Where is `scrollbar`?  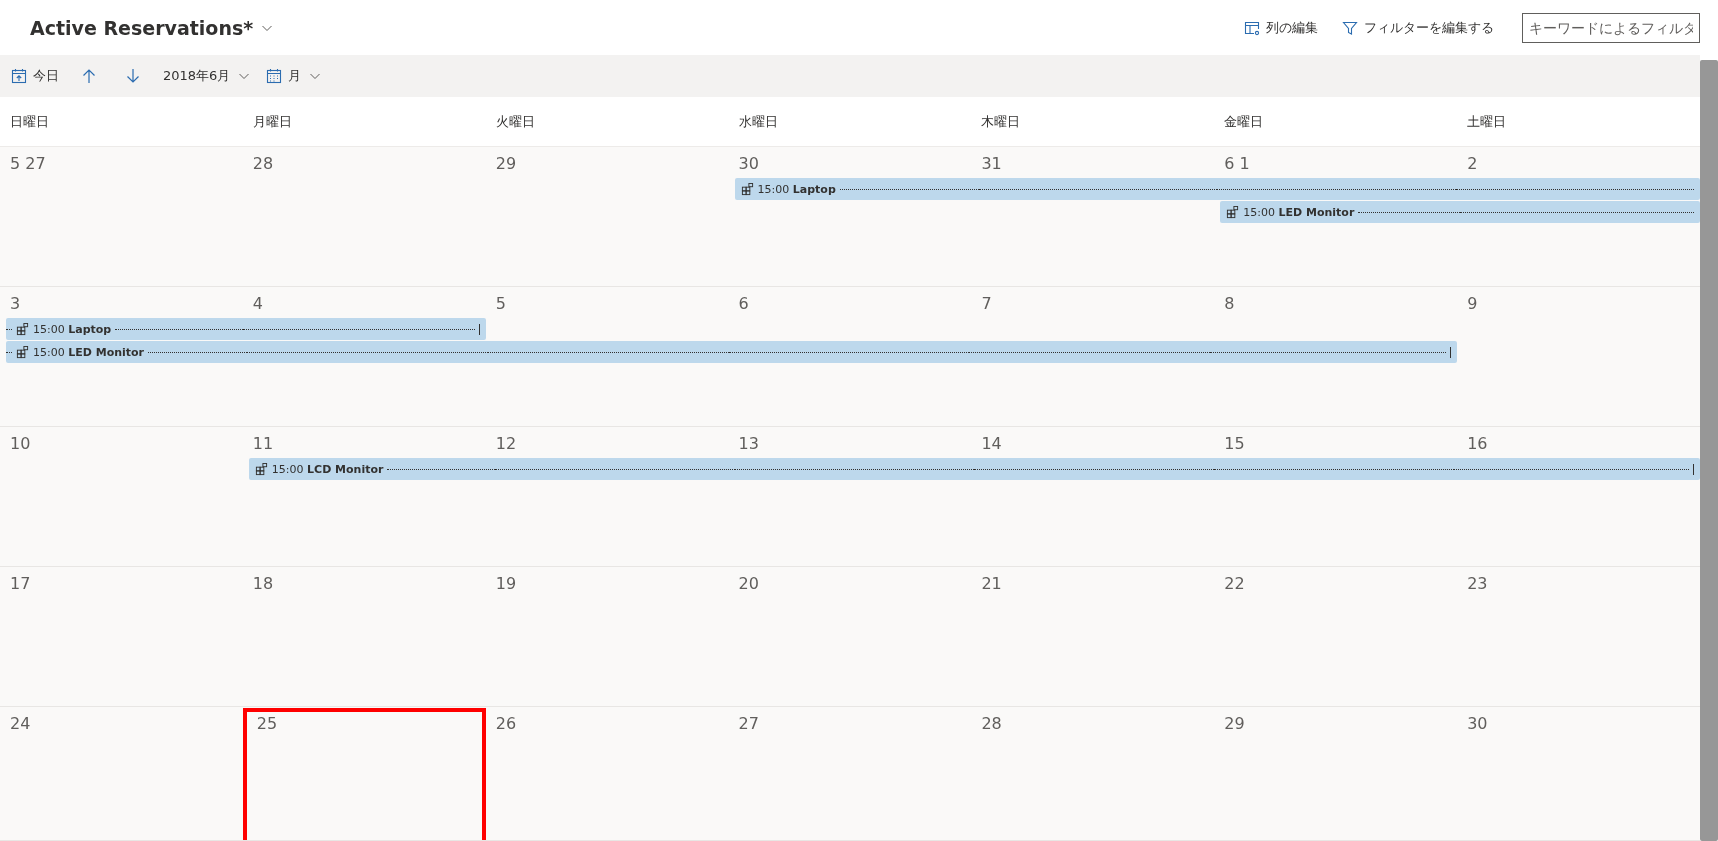 scrollbar is located at coordinates (1709, 450).